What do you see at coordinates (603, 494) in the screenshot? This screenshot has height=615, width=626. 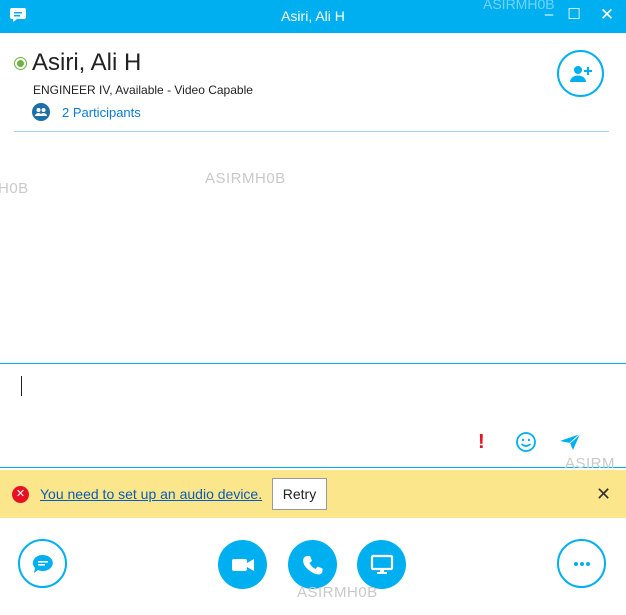 I see `dismiss-notification-button: ✕` at bounding box center [603, 494].